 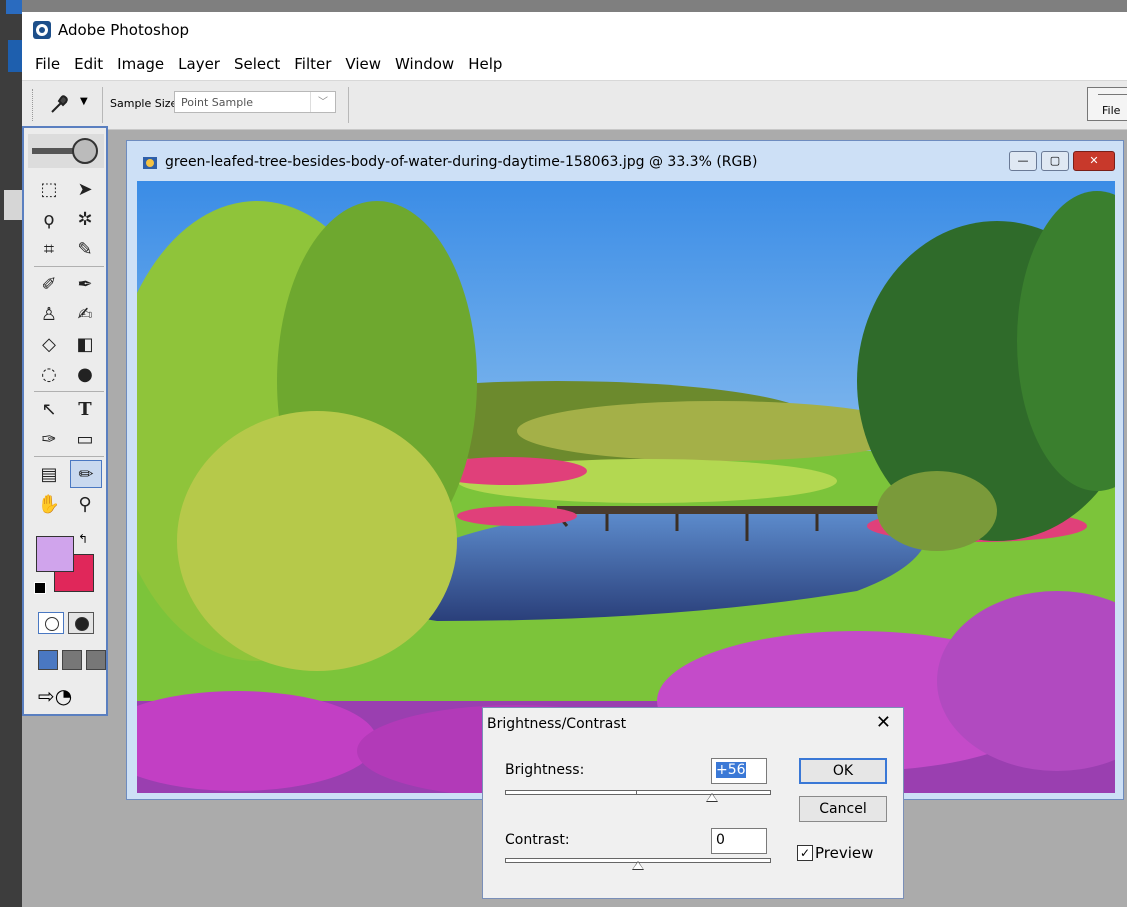 What do you see at coordinates (49, 344) in the screenshot?
I see `eraser-tool-icon: ◇` at bounding box center [49, 344].